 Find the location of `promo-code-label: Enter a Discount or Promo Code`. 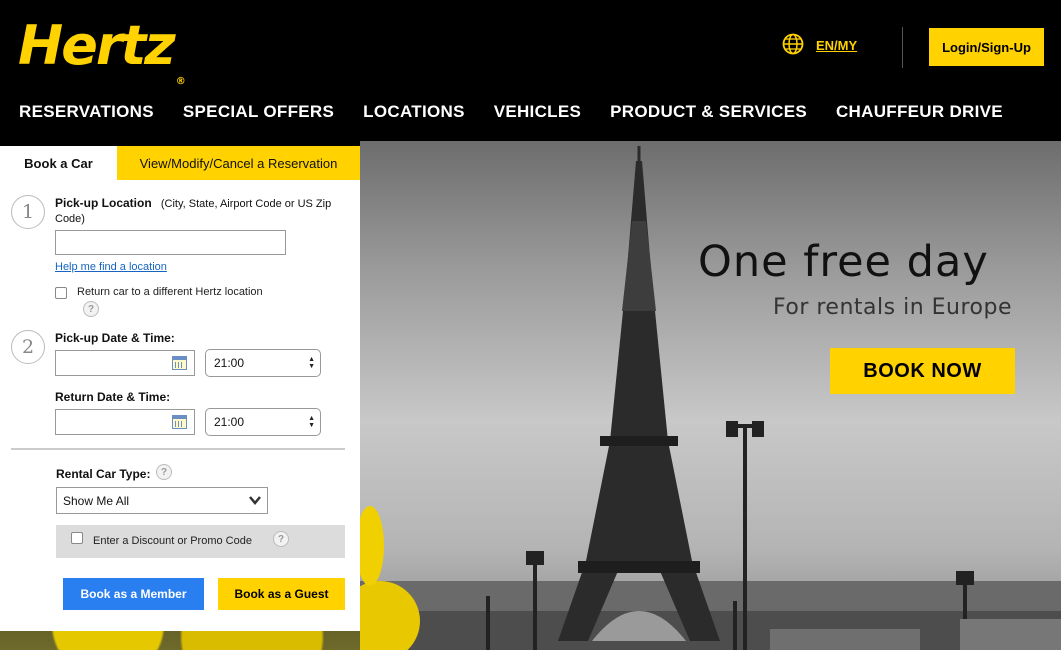

promo-code-label: Enter a Discount or Promo Code is located at coordinates (172, 541).